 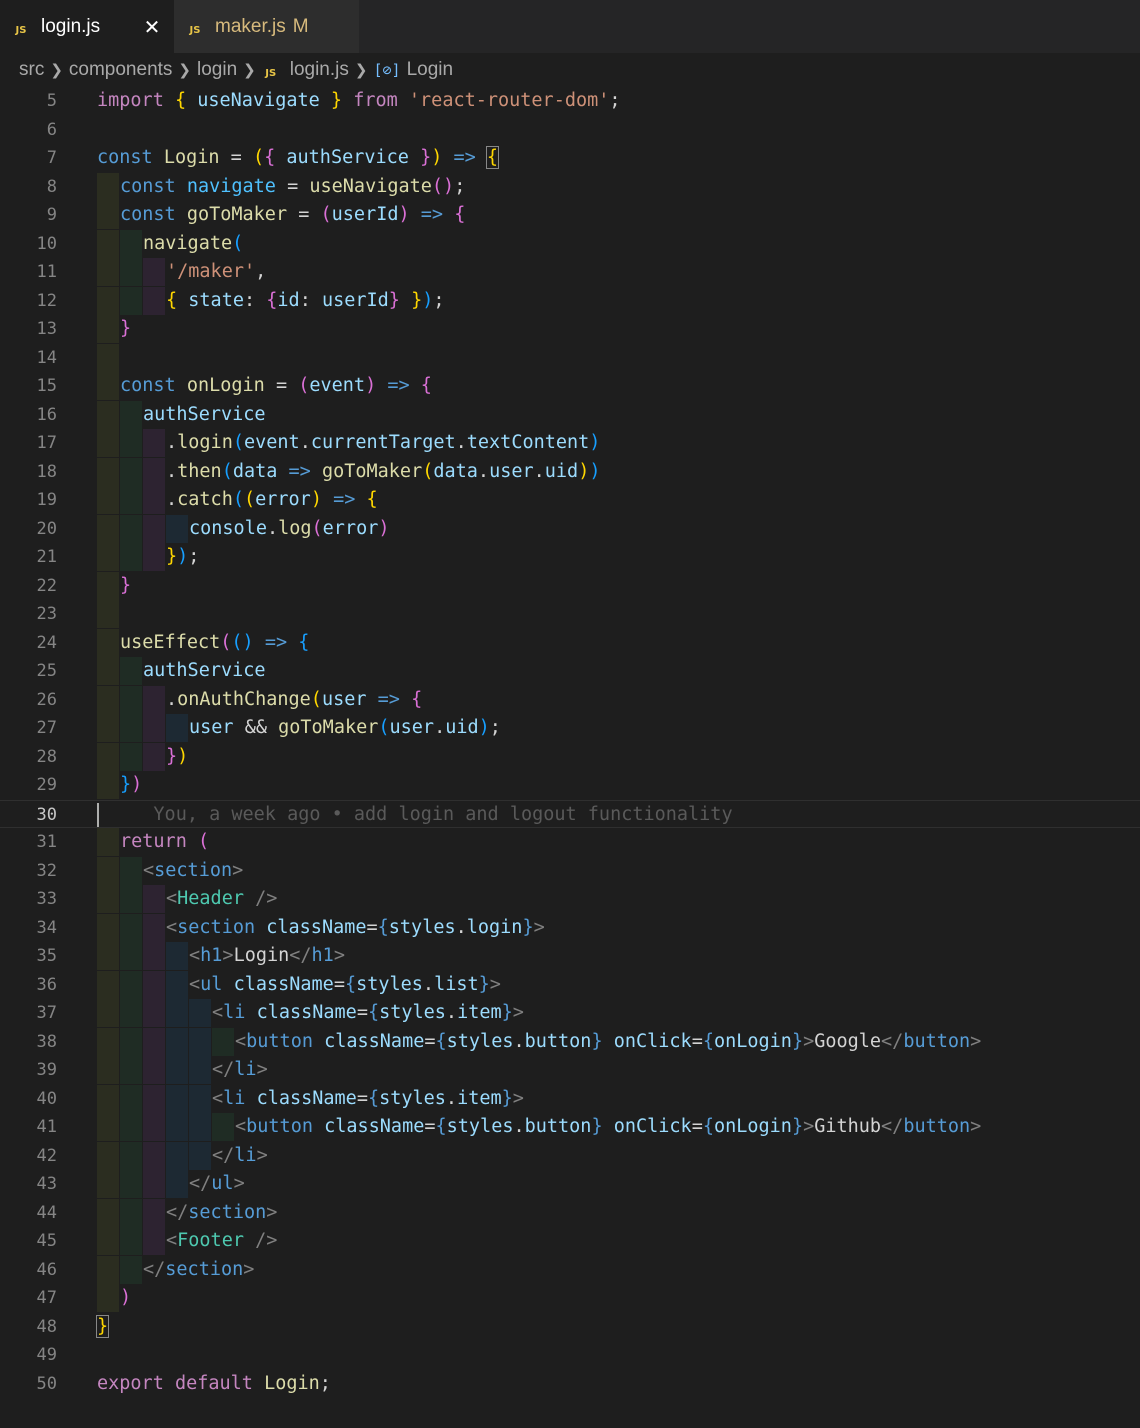 I want to click on code-line: 15 const onLogin = (event) => {, so click(x=570, y=386).